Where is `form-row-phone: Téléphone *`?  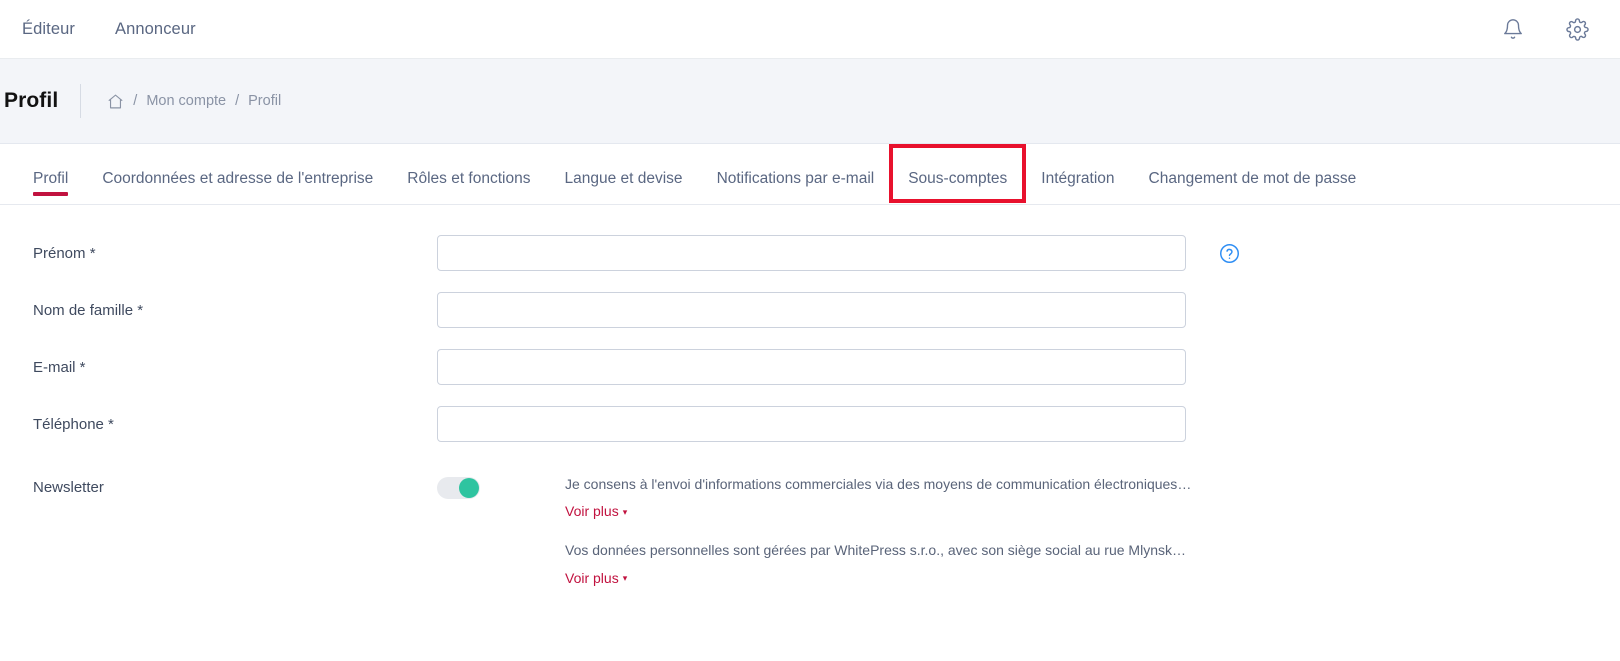 form-row-phone: Téléphone * is located at coordinates (810, 424).